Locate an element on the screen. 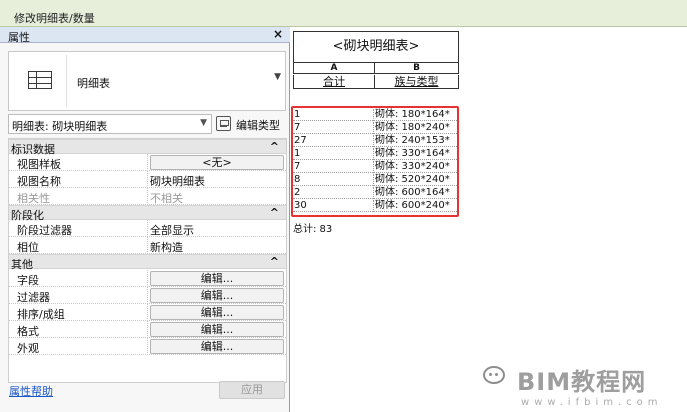 This screenshot has height=412, width=687. schedule-icon is located at coordinates (39, 81).